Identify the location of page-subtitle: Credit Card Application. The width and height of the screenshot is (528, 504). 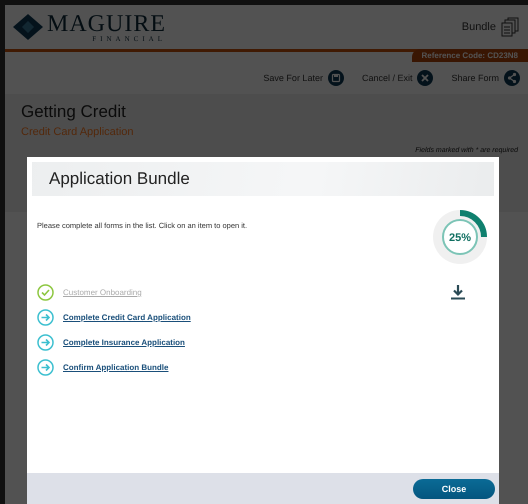
(77, 132).